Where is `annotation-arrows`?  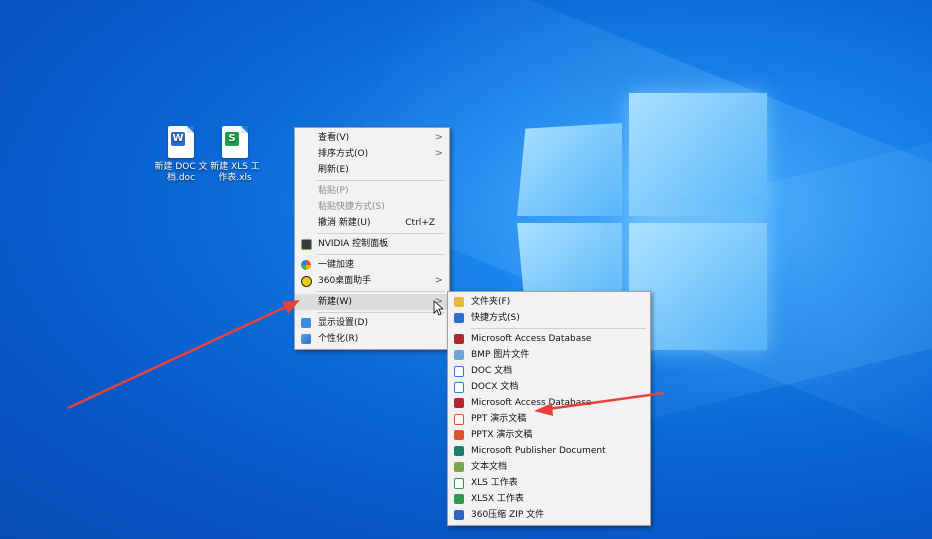 annotation-arrows is located at coordinates (366, 358).